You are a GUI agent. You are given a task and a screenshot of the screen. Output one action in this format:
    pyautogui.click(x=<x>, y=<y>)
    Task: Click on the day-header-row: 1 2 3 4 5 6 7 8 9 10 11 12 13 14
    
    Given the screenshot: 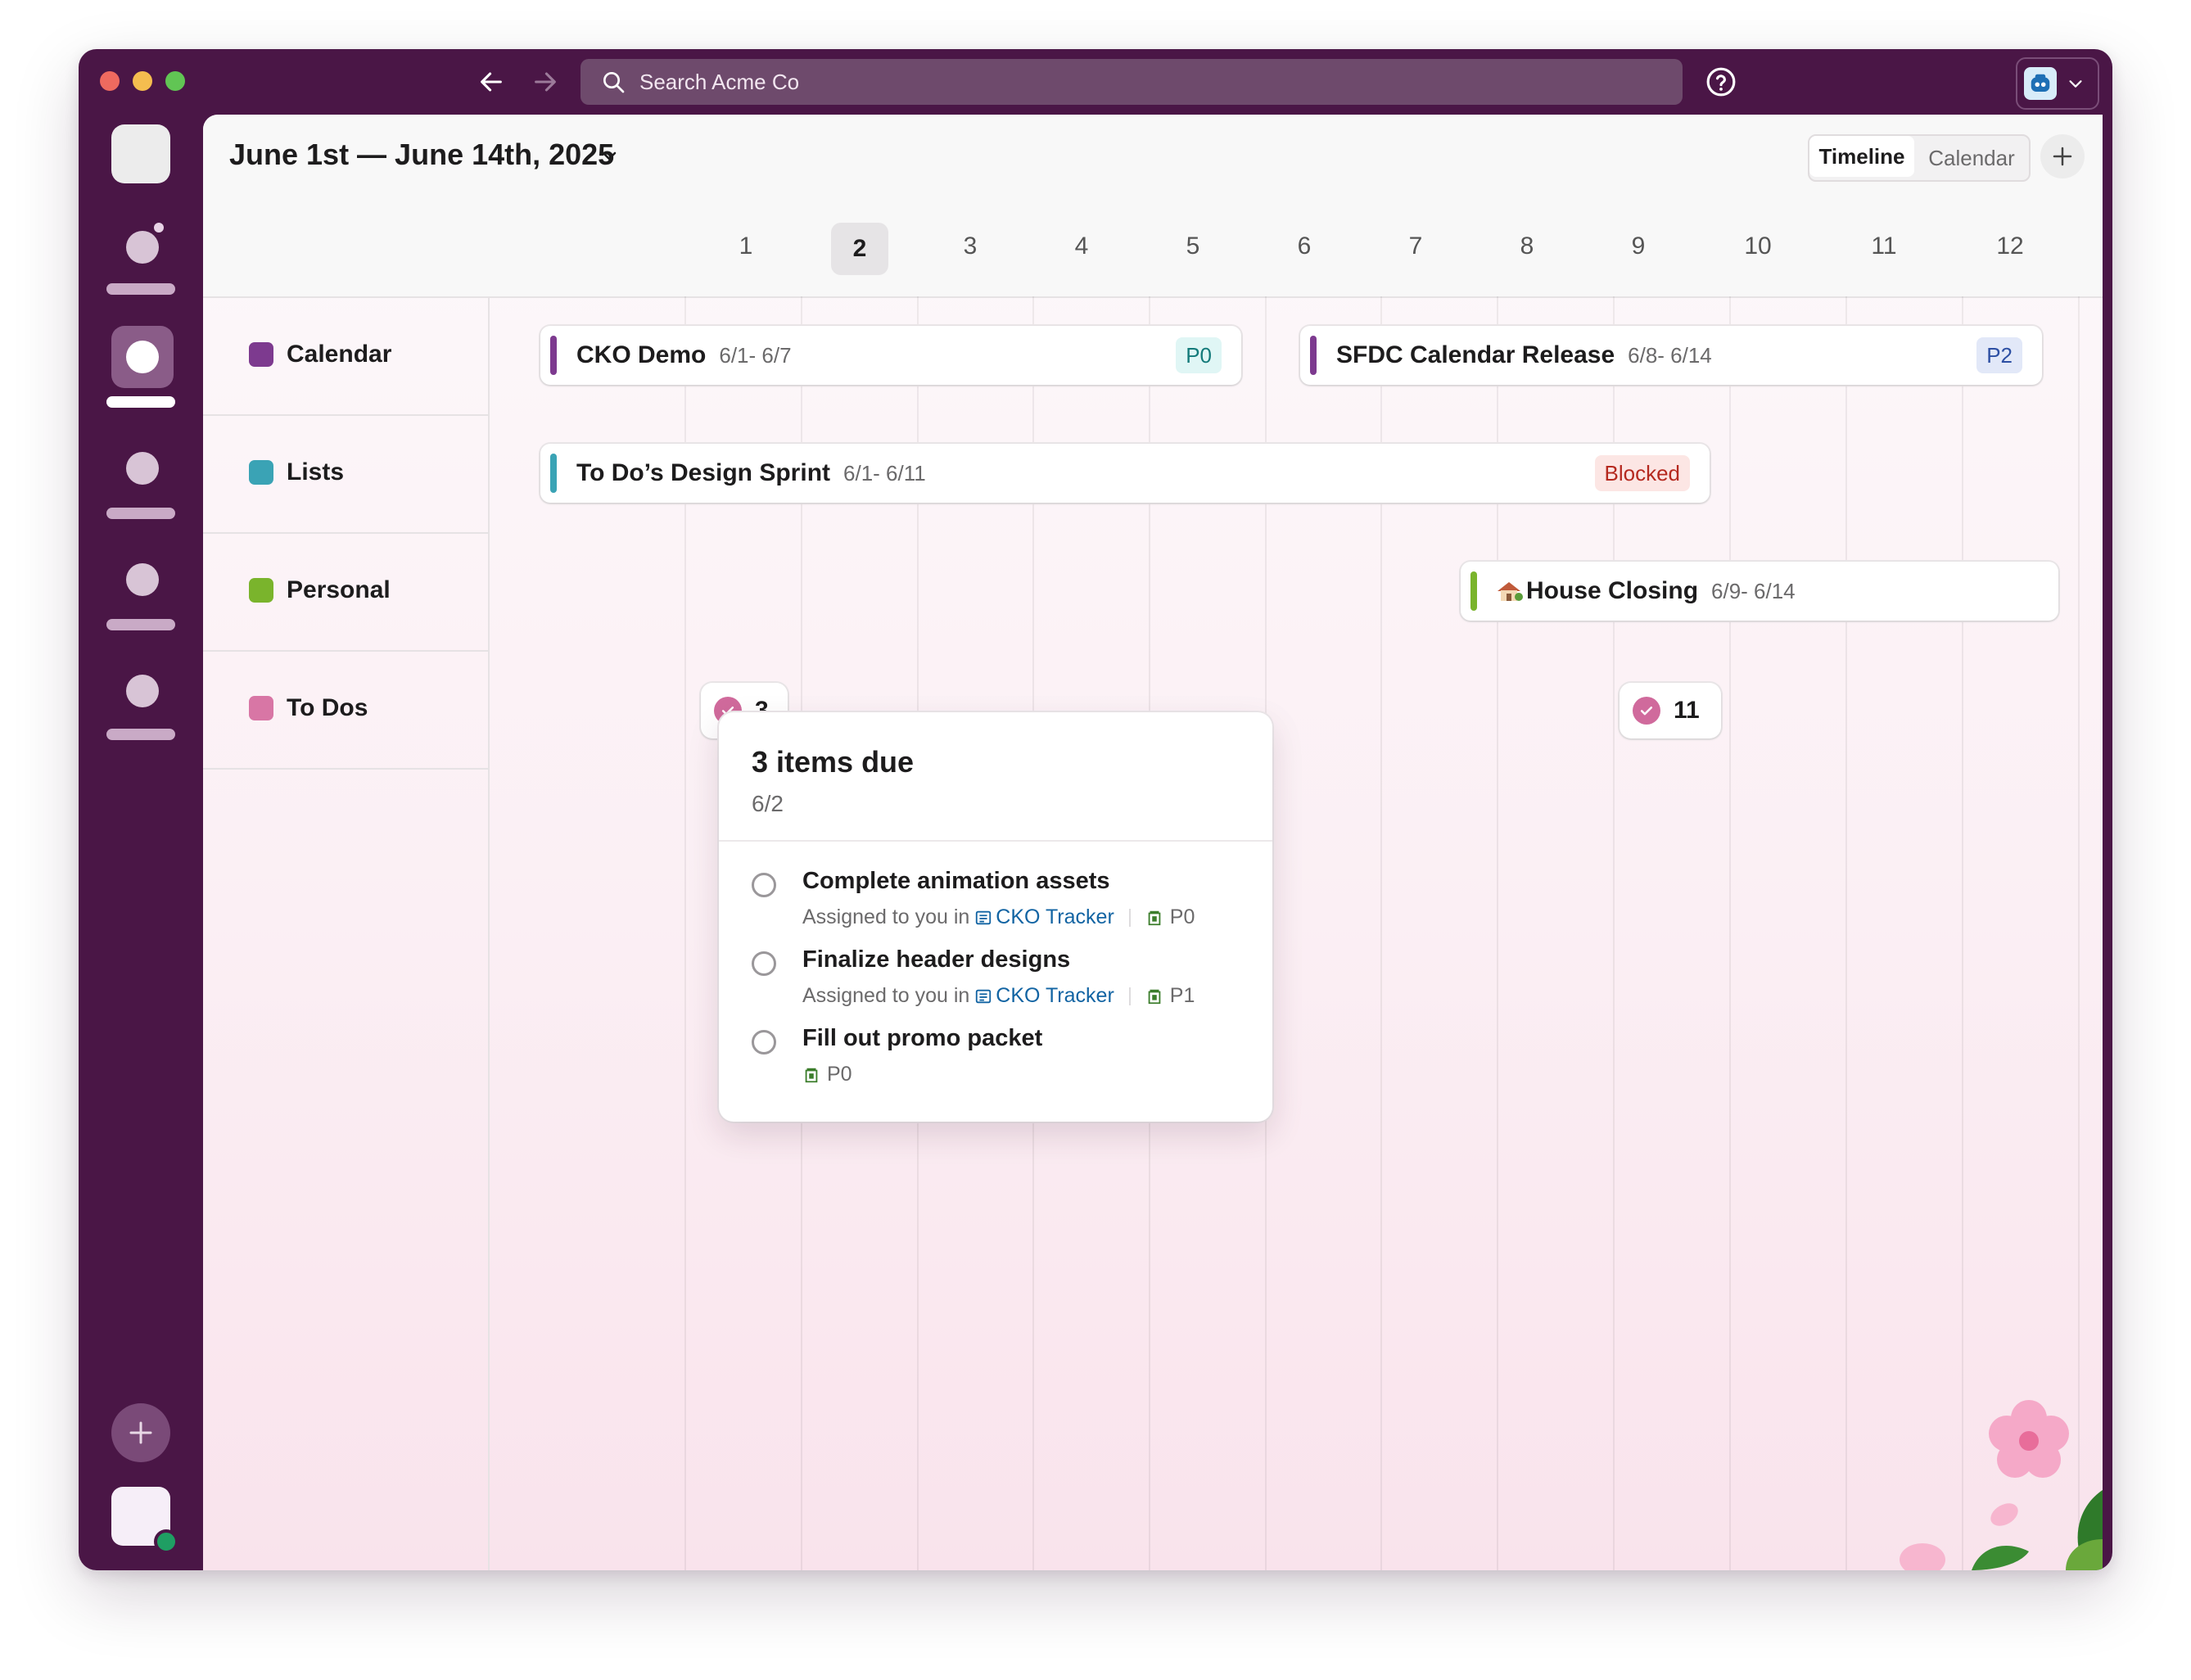 What is the action you would take?
    pyautogui.click(x=1153, y=249)
    